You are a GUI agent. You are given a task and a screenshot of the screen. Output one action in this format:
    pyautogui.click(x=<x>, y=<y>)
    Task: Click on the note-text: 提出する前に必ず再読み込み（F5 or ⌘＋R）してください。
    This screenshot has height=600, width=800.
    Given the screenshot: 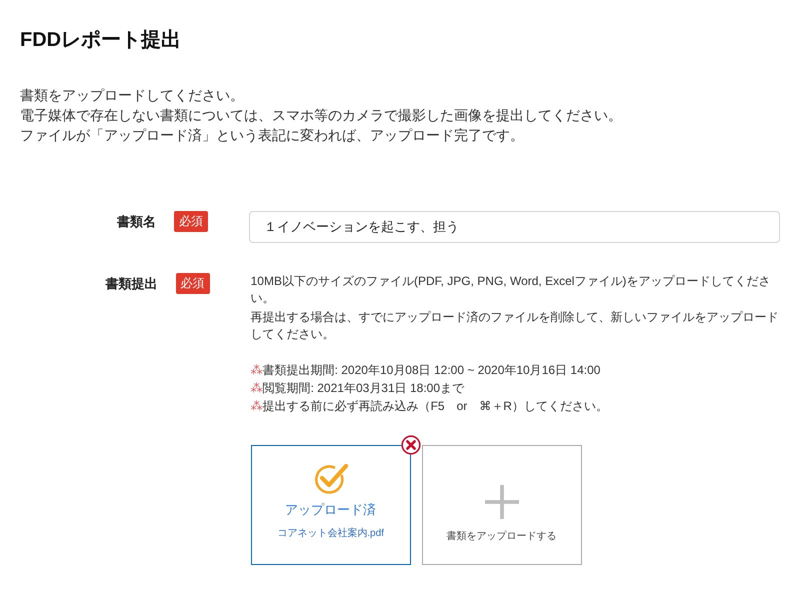 What is the action you would take?
    pyautogui.click(x=435, y=406)
    